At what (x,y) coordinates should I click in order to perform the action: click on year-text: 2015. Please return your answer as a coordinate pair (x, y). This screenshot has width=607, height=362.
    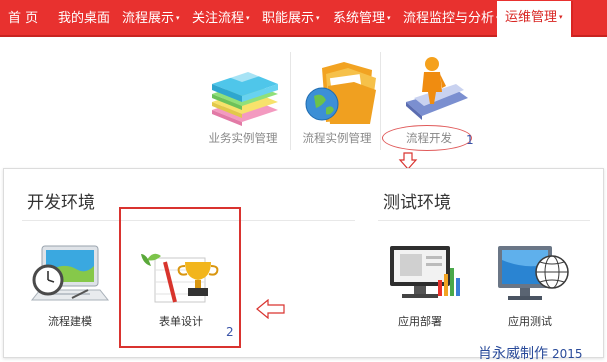
    Looking at the image, I should click on (567, 354).